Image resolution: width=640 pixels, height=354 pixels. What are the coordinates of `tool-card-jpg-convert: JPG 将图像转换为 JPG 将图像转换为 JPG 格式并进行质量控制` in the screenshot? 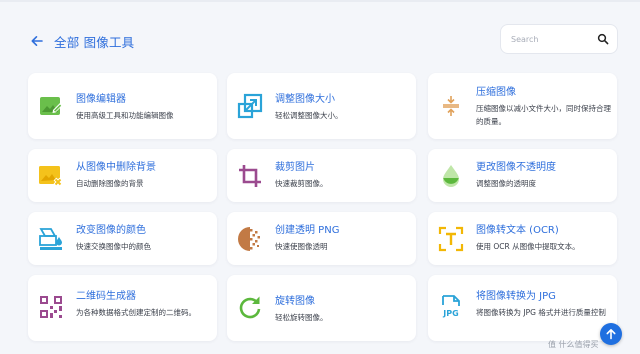 It's located at (522, 308).